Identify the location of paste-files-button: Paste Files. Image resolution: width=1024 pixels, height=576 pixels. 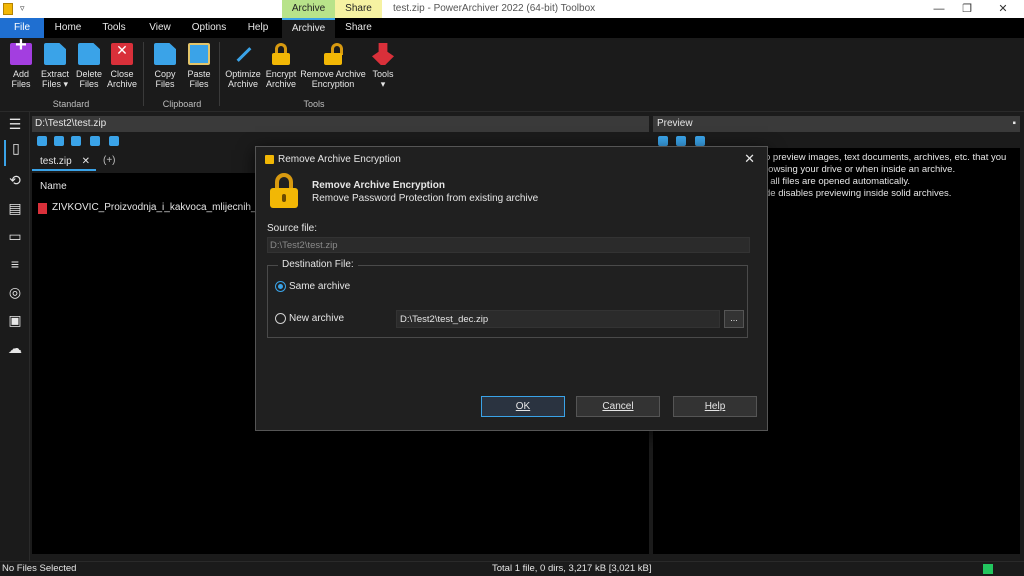
(199, 66).